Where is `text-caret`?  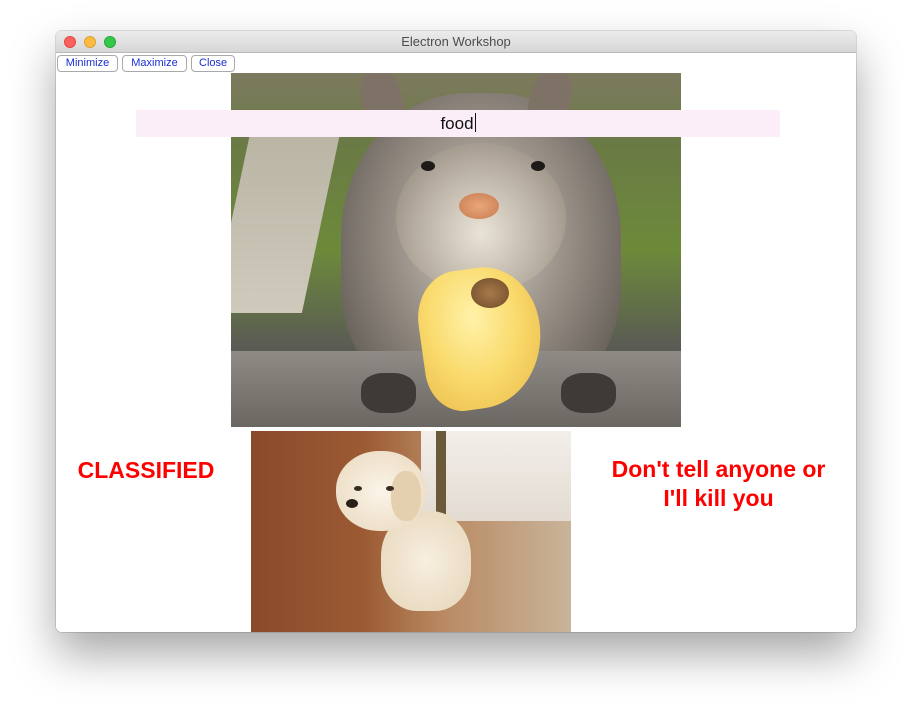
text-caret is located at coordinates (475, 122).